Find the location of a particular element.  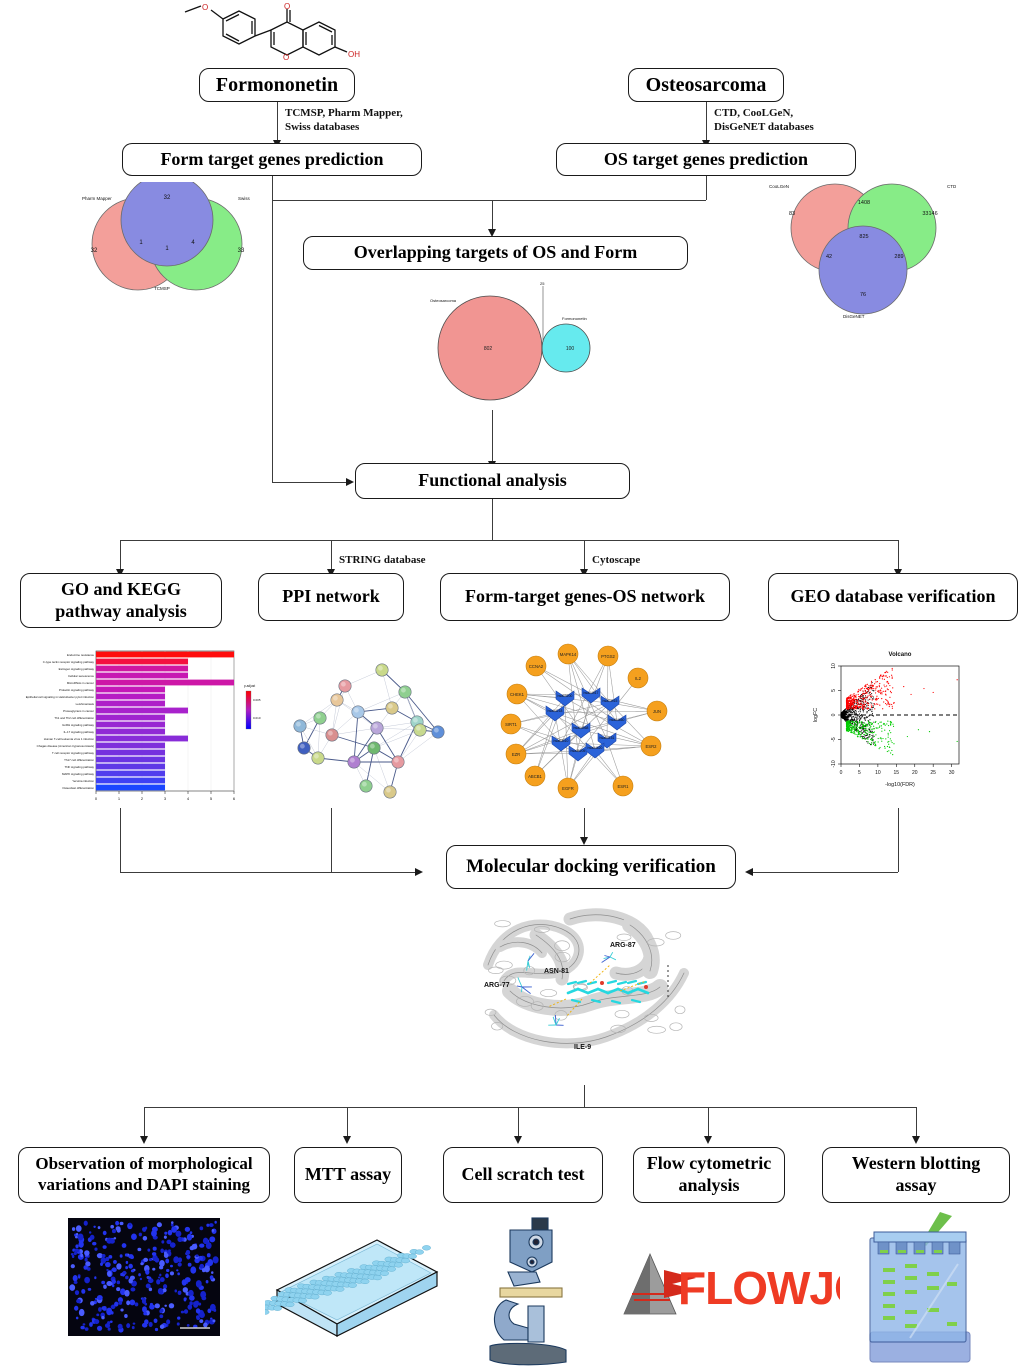

box-geo-verification: GEO database verification is located at coordinates (893, 597).